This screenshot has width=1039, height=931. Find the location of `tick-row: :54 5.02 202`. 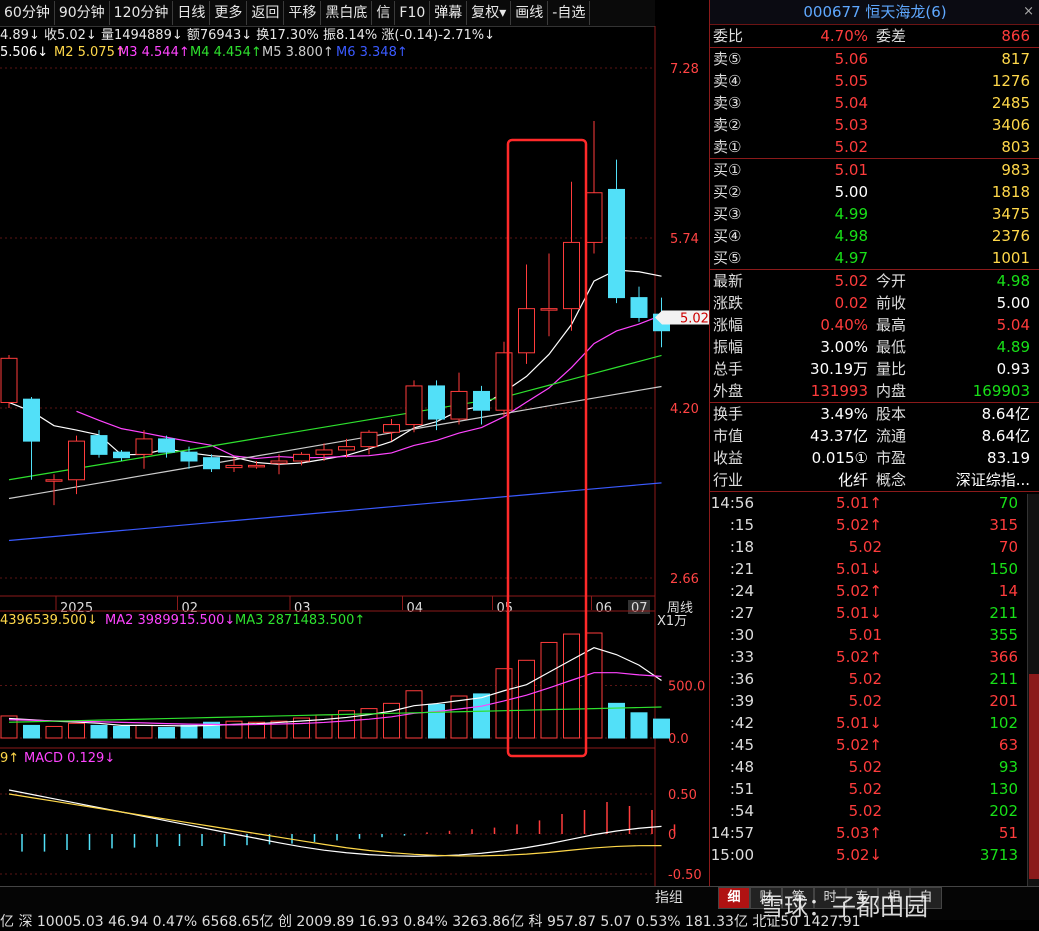

tick-row: :54 5.02 202 is located at coordinates (874, 811).